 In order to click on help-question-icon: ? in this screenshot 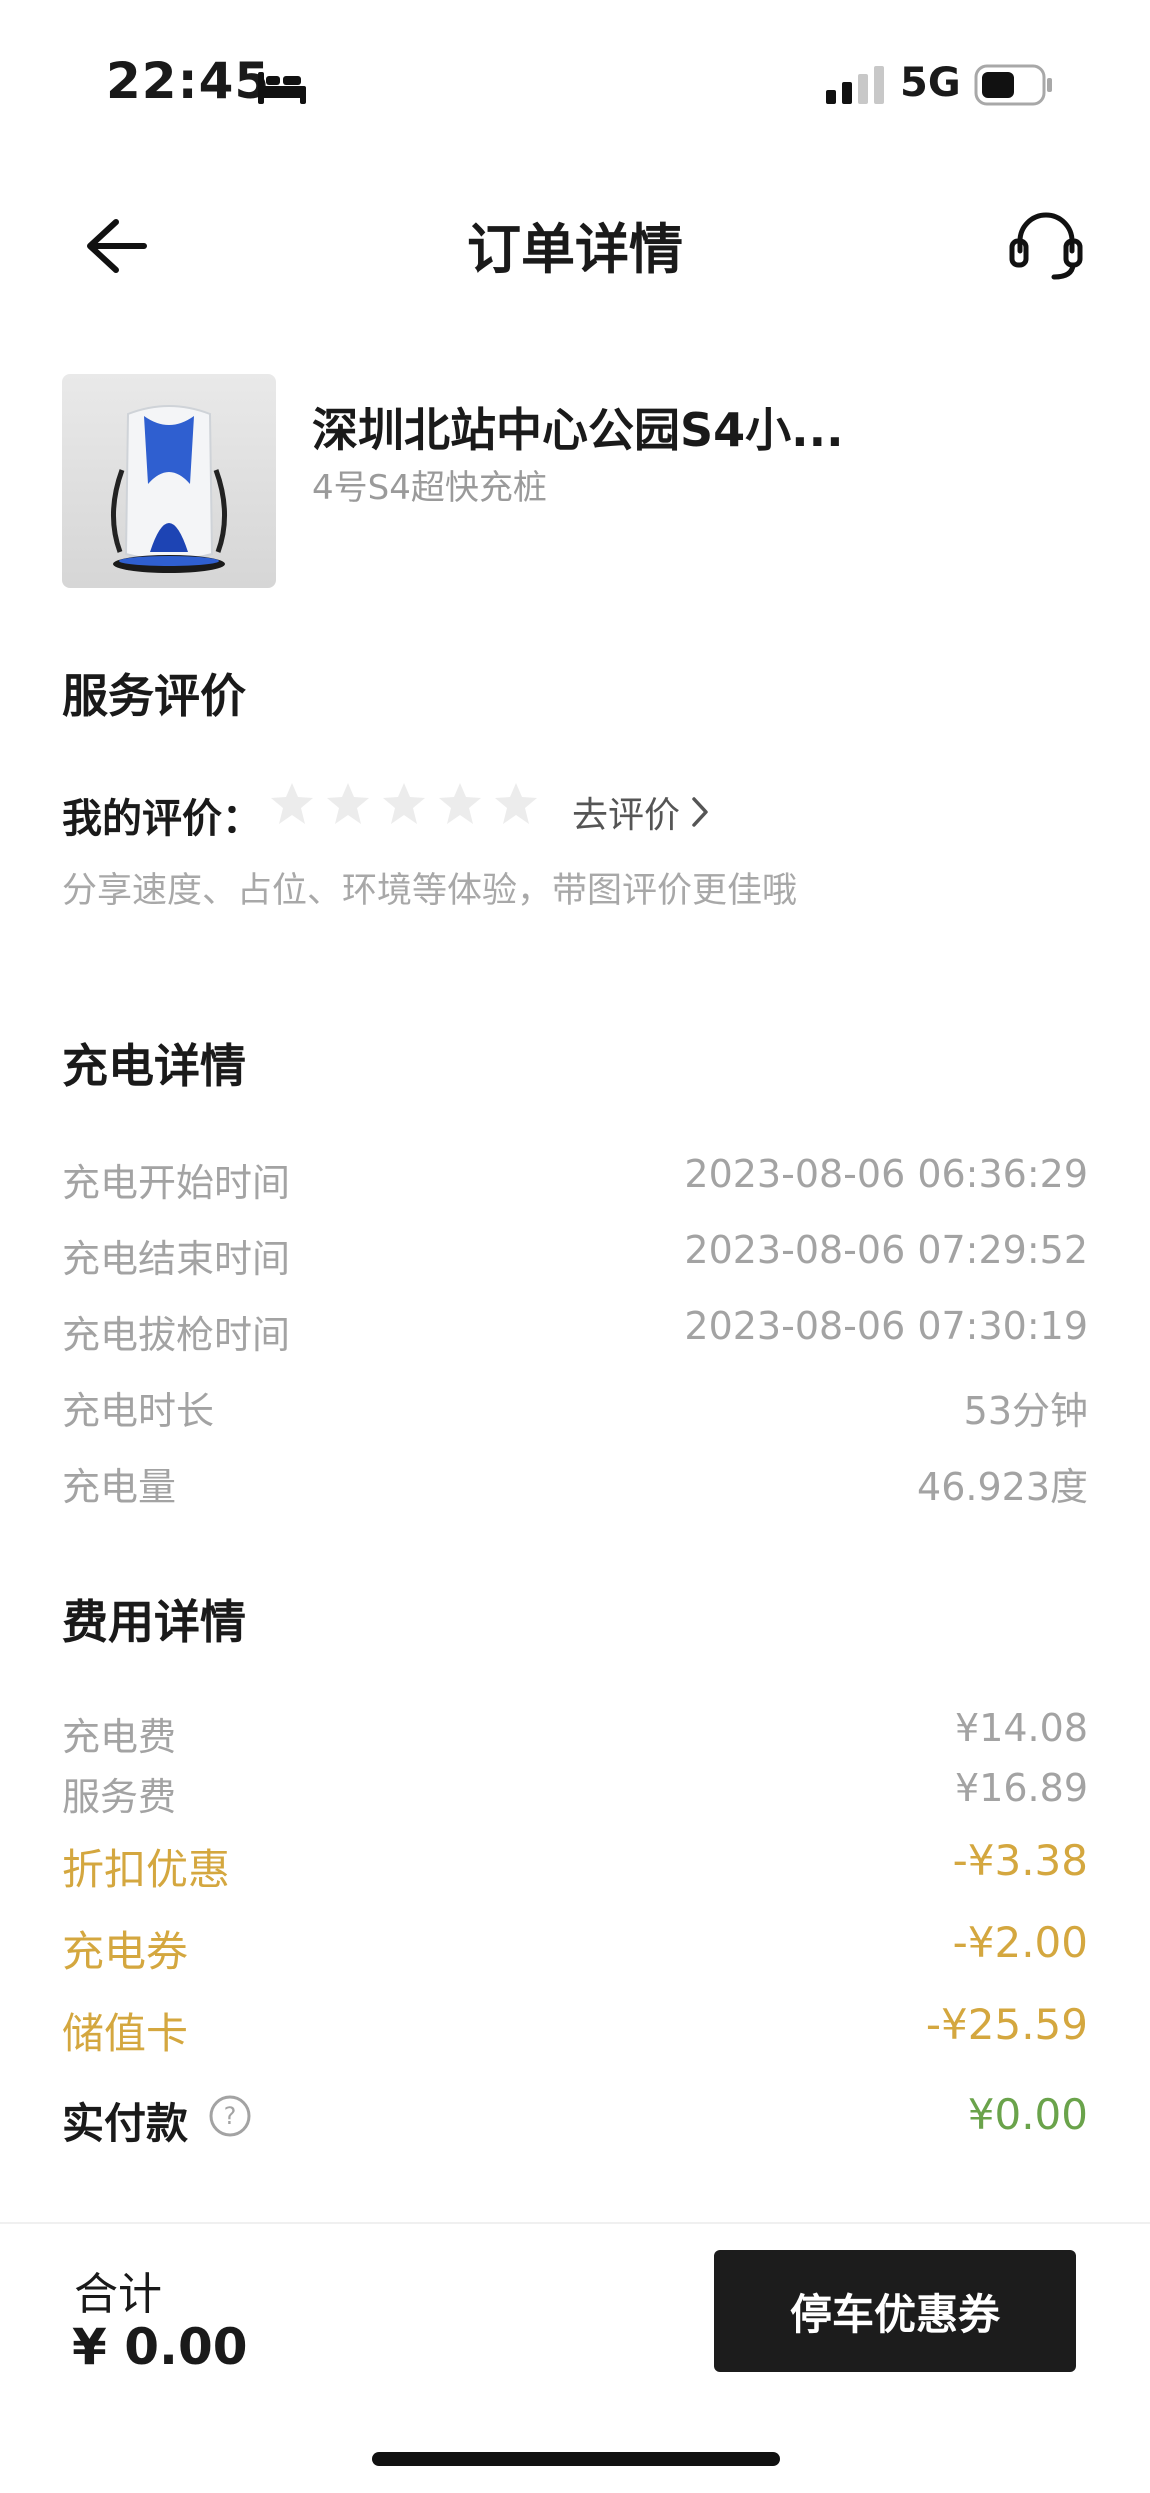, I will do `click(230, 2116)`.